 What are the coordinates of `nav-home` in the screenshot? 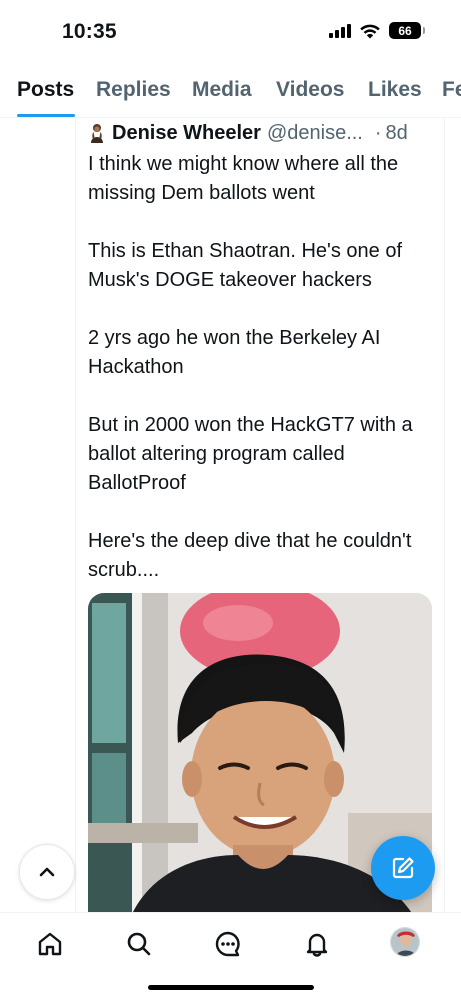 It's located at (50, 944).